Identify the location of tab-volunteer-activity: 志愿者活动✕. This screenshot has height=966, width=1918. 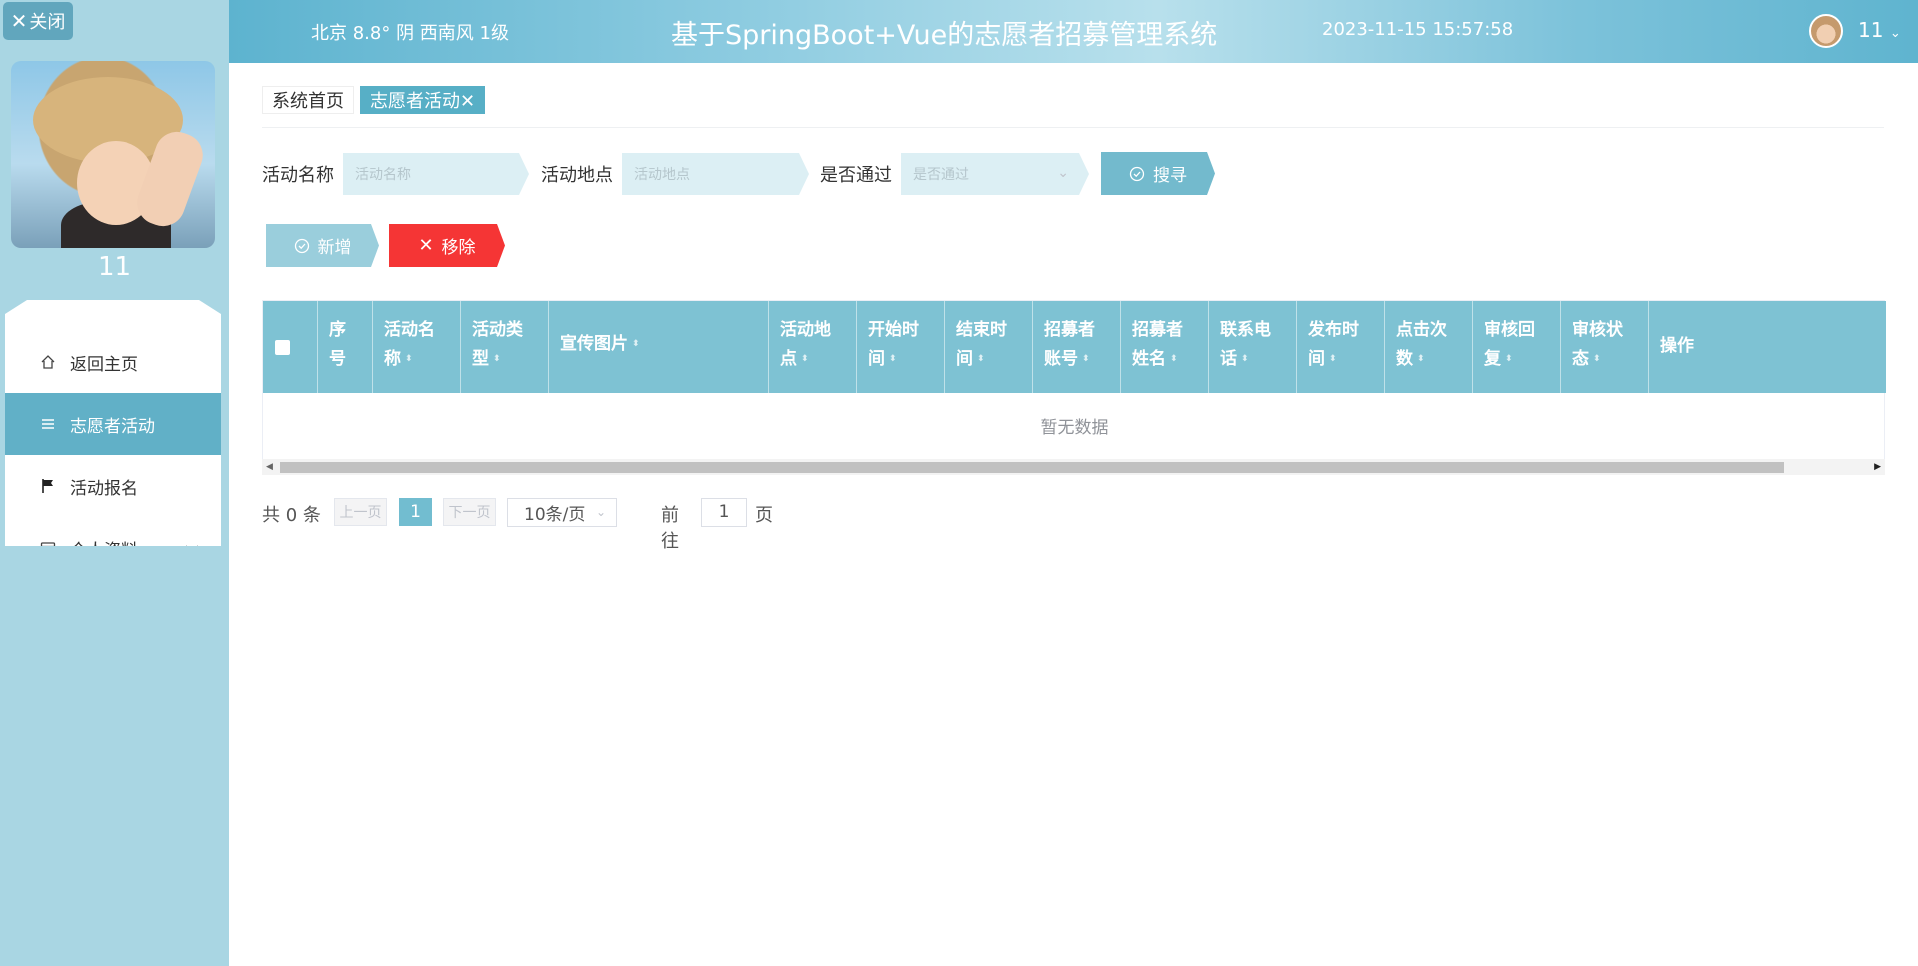
(423, 100).